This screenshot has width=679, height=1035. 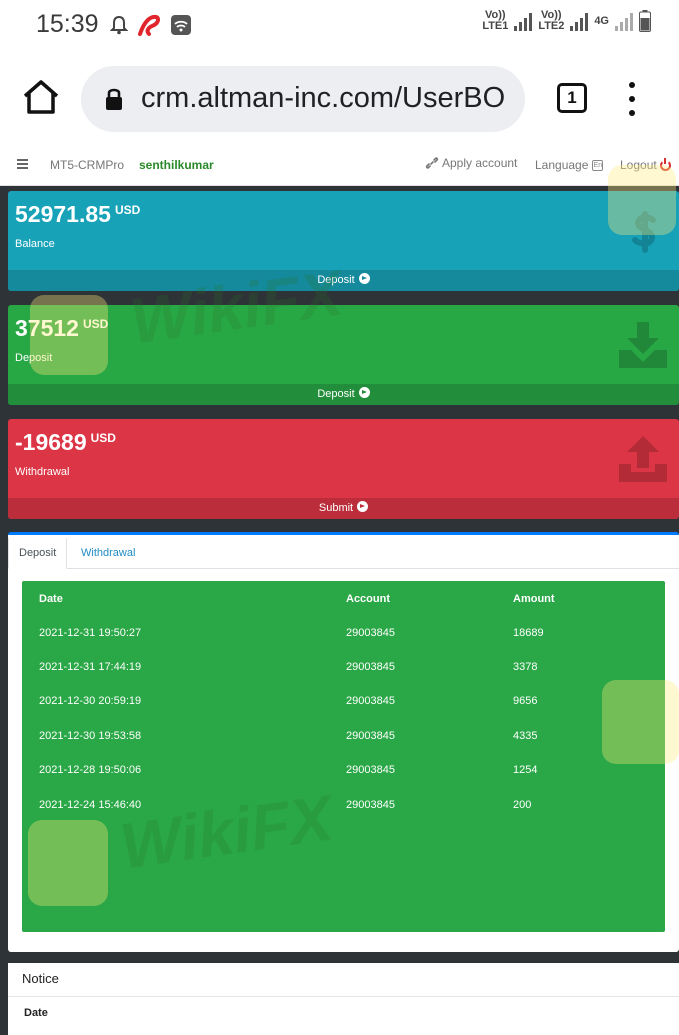 What do you see at coordinates (326, 98) in the screenshot?
I see `url-text: crm.altman-inc.com/UserBO` at bounding box center [326, 98].